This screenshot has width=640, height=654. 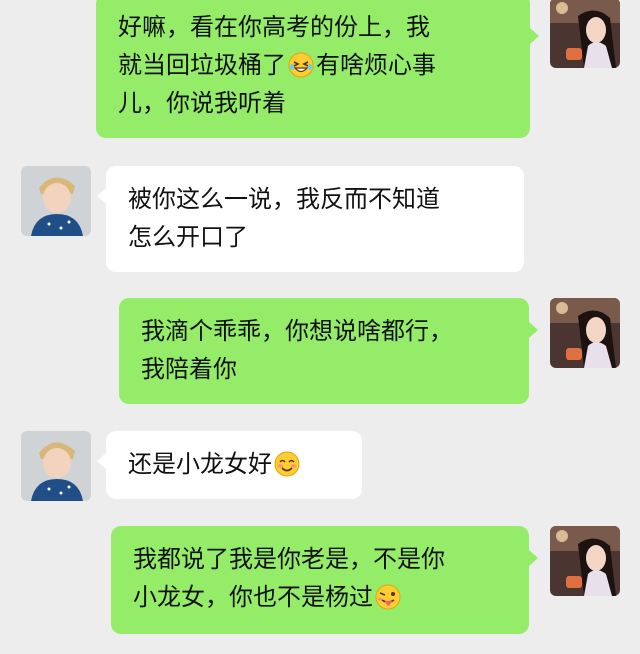 I want to click on message-text-line: 我陪着你, so click(x=189, y=369).